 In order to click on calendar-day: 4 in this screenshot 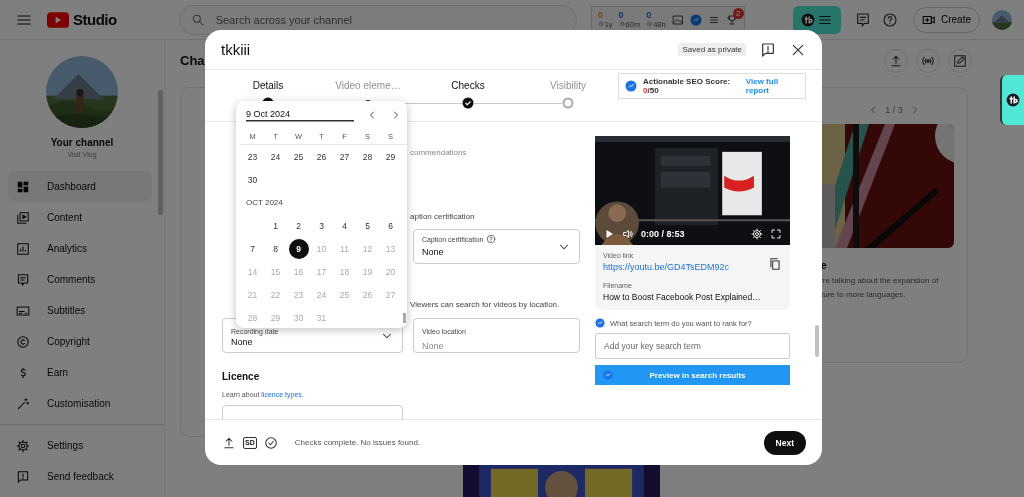, I will do `click(344, 225)`.